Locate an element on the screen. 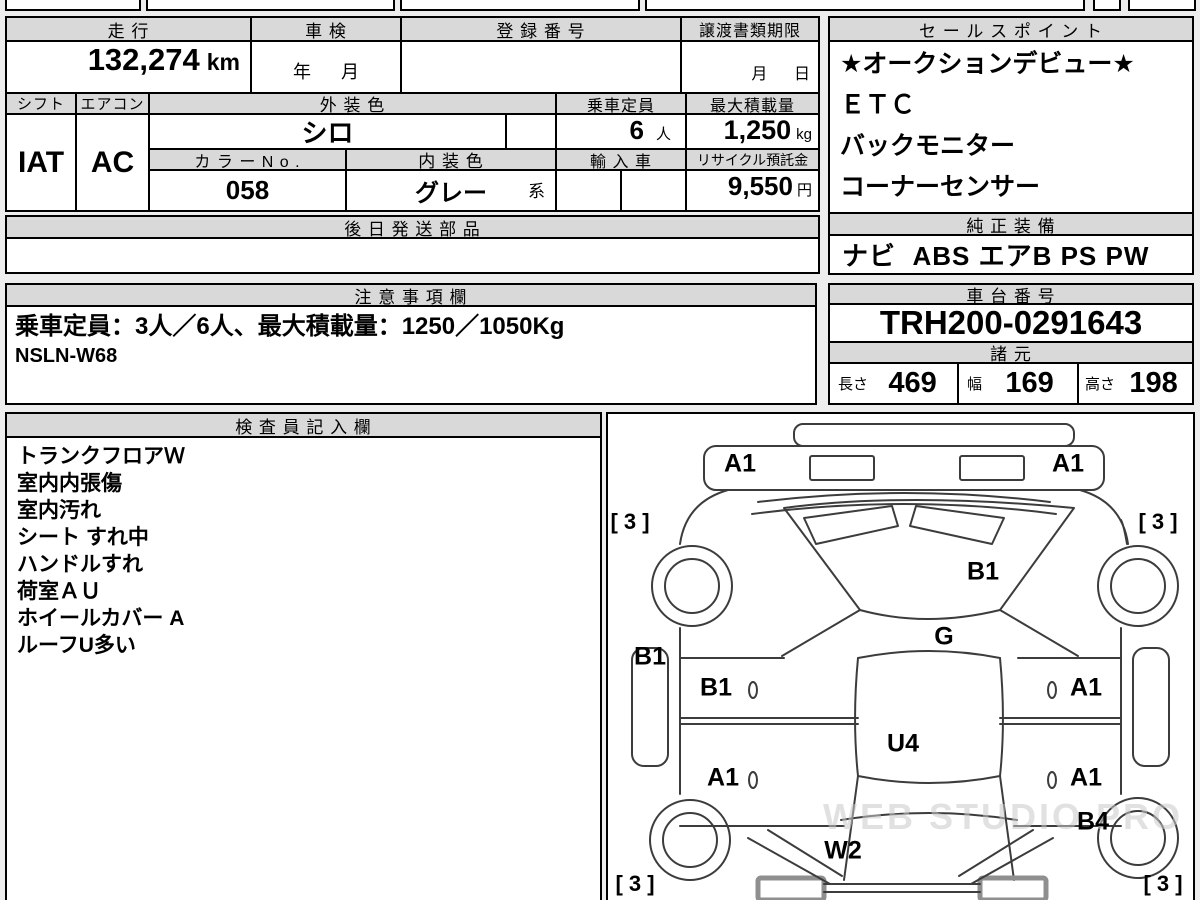 This screenshot has height=900, width=1200. notes-line: 乗車定員：3人／6人、最大積載量：1250／1050Kg is located at coordinates (290, 326).